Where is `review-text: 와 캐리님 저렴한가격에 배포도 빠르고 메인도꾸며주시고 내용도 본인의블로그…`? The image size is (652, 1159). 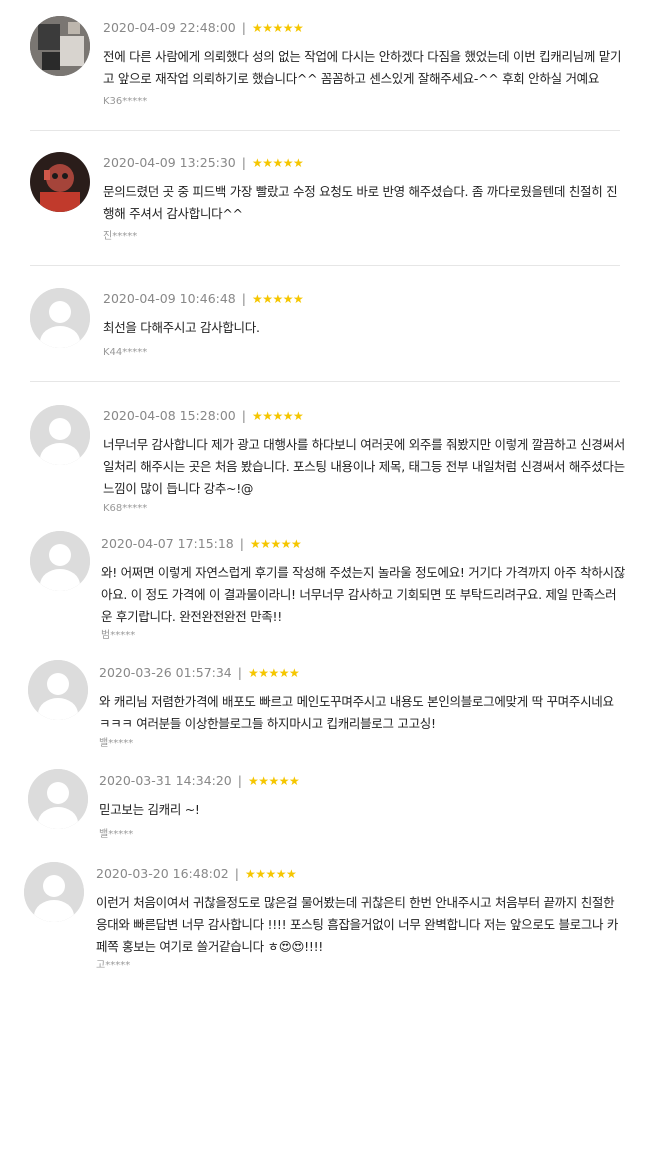
review-text: 와 캐리님 저렴한가격에 배포도 빠르고 메인도꾸며주시고 내용도 본인의블로그… is located at coordinates (356, 712).